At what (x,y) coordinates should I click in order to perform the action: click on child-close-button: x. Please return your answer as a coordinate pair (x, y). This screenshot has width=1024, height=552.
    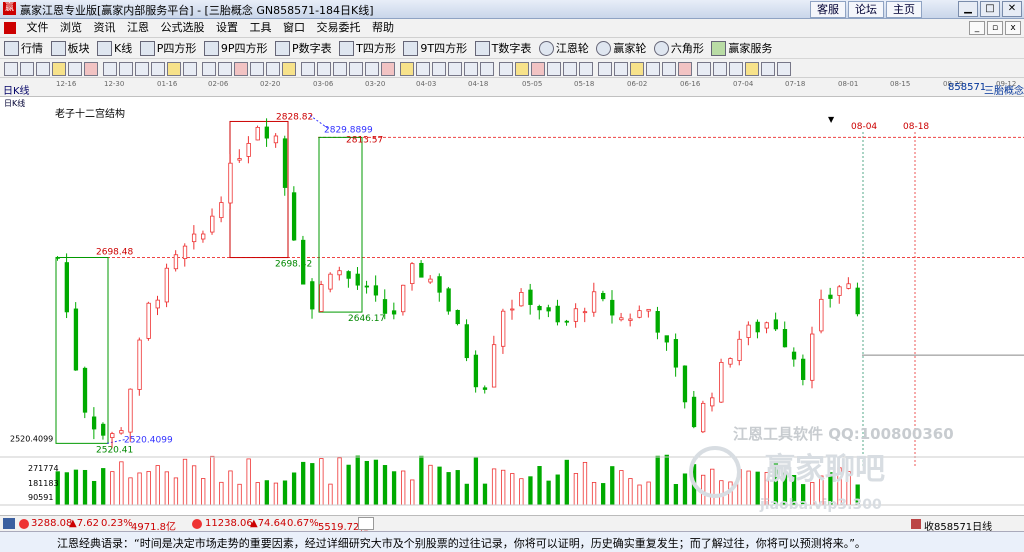
    Looking at the image, I should click on (1013, 28).